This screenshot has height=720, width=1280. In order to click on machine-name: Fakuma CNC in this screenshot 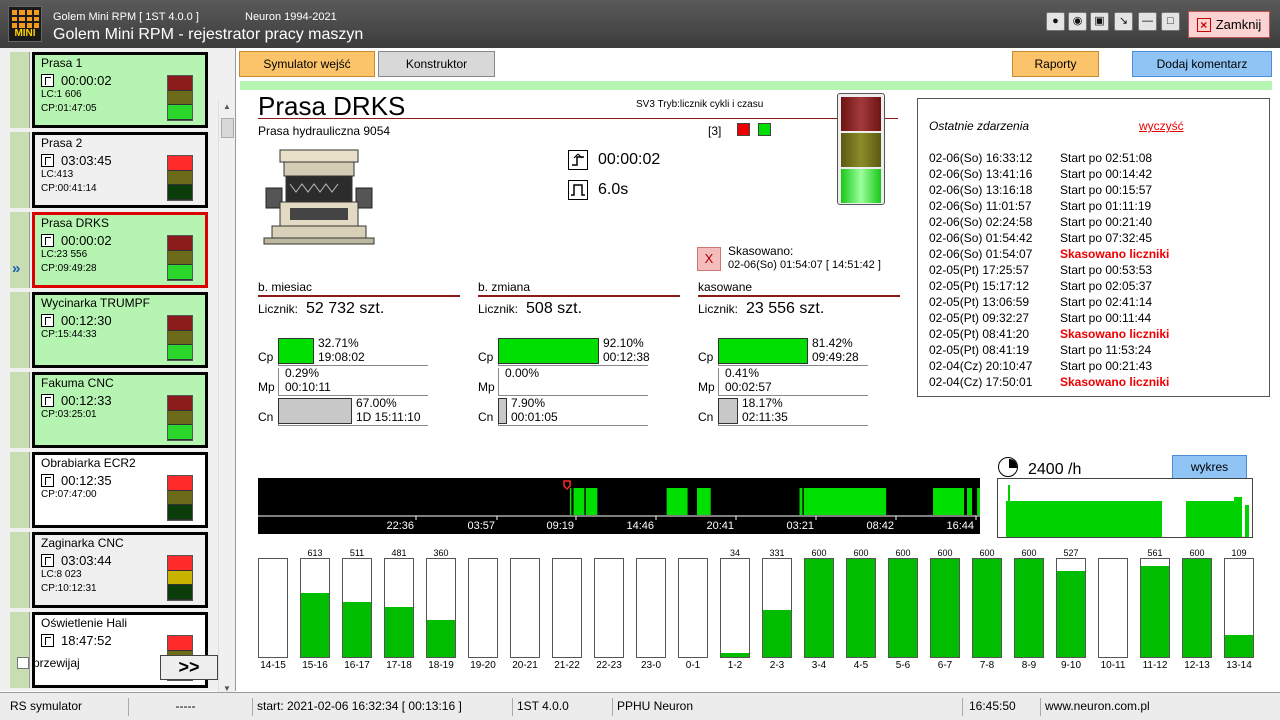, I will do `click(77, 383)`.